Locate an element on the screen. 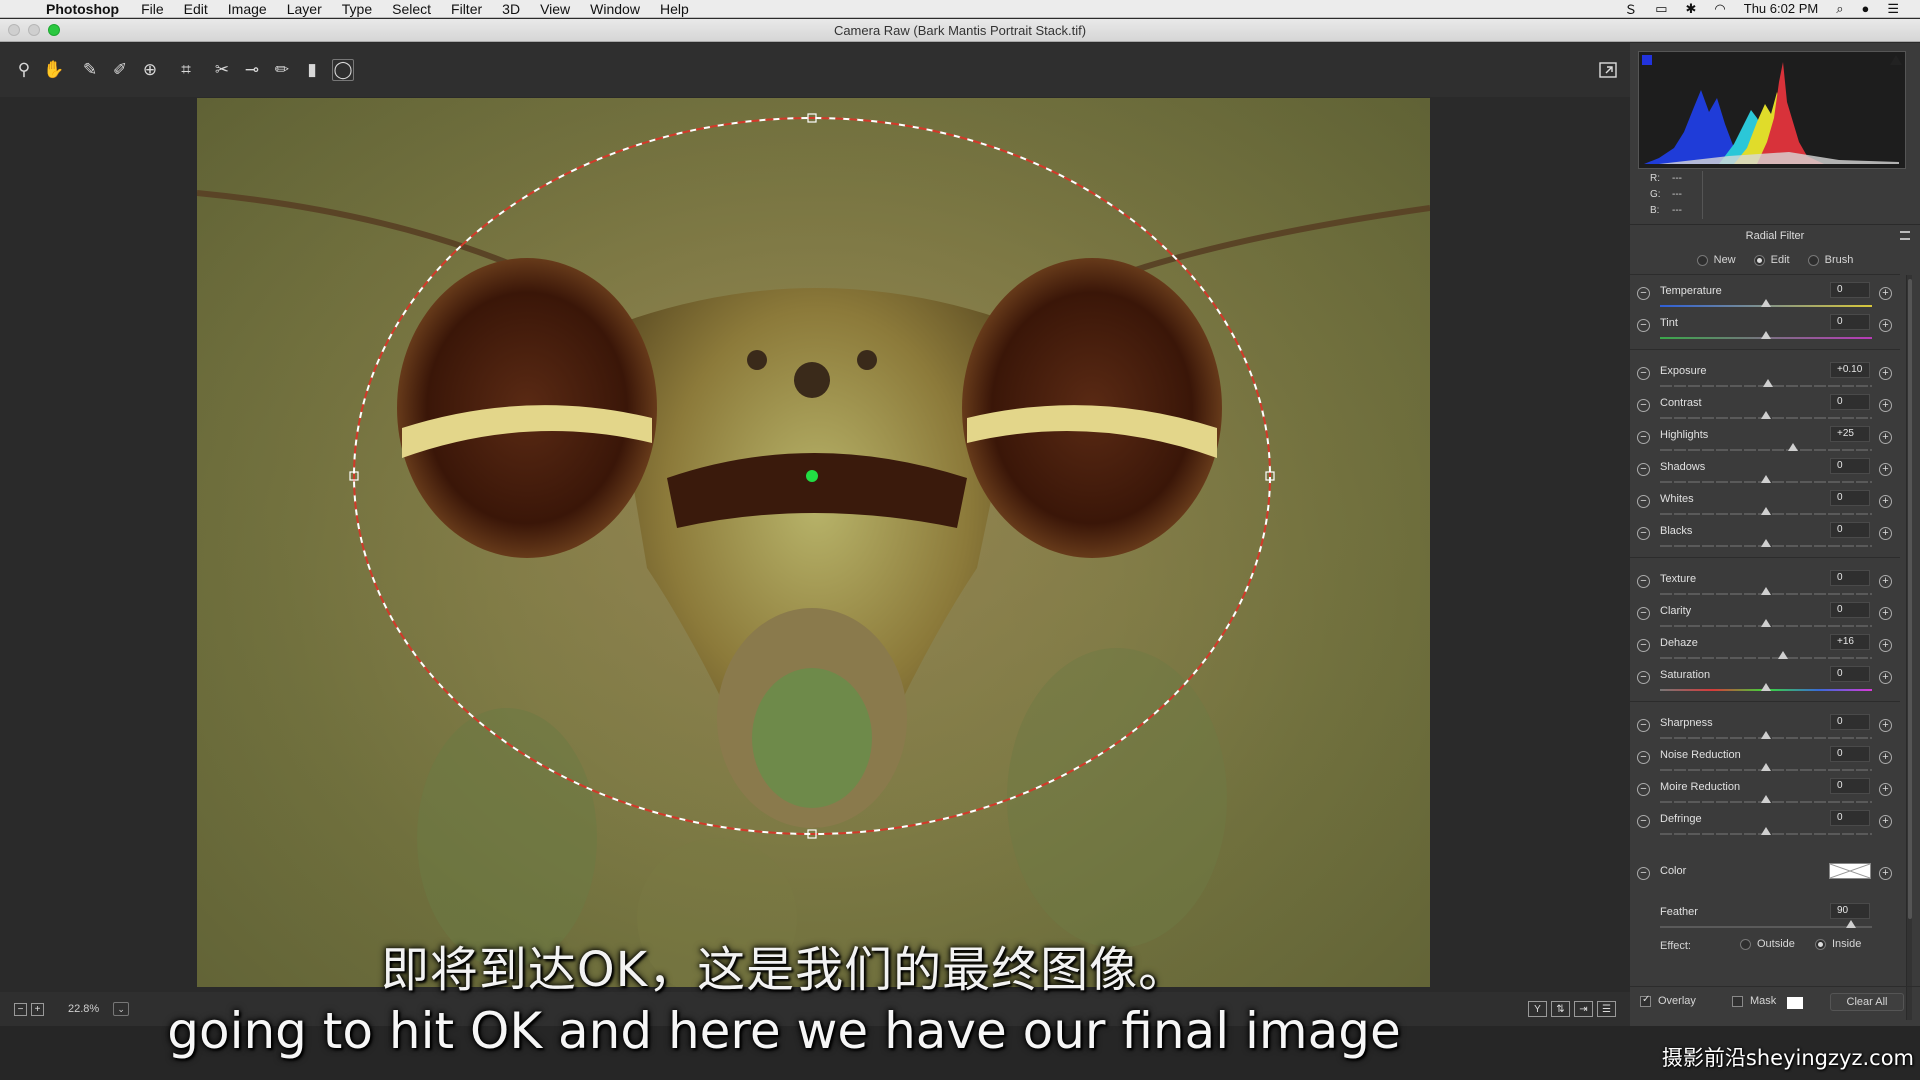  menu-clock: Thu 6:02 PM is located at coordinates (1781, 8).